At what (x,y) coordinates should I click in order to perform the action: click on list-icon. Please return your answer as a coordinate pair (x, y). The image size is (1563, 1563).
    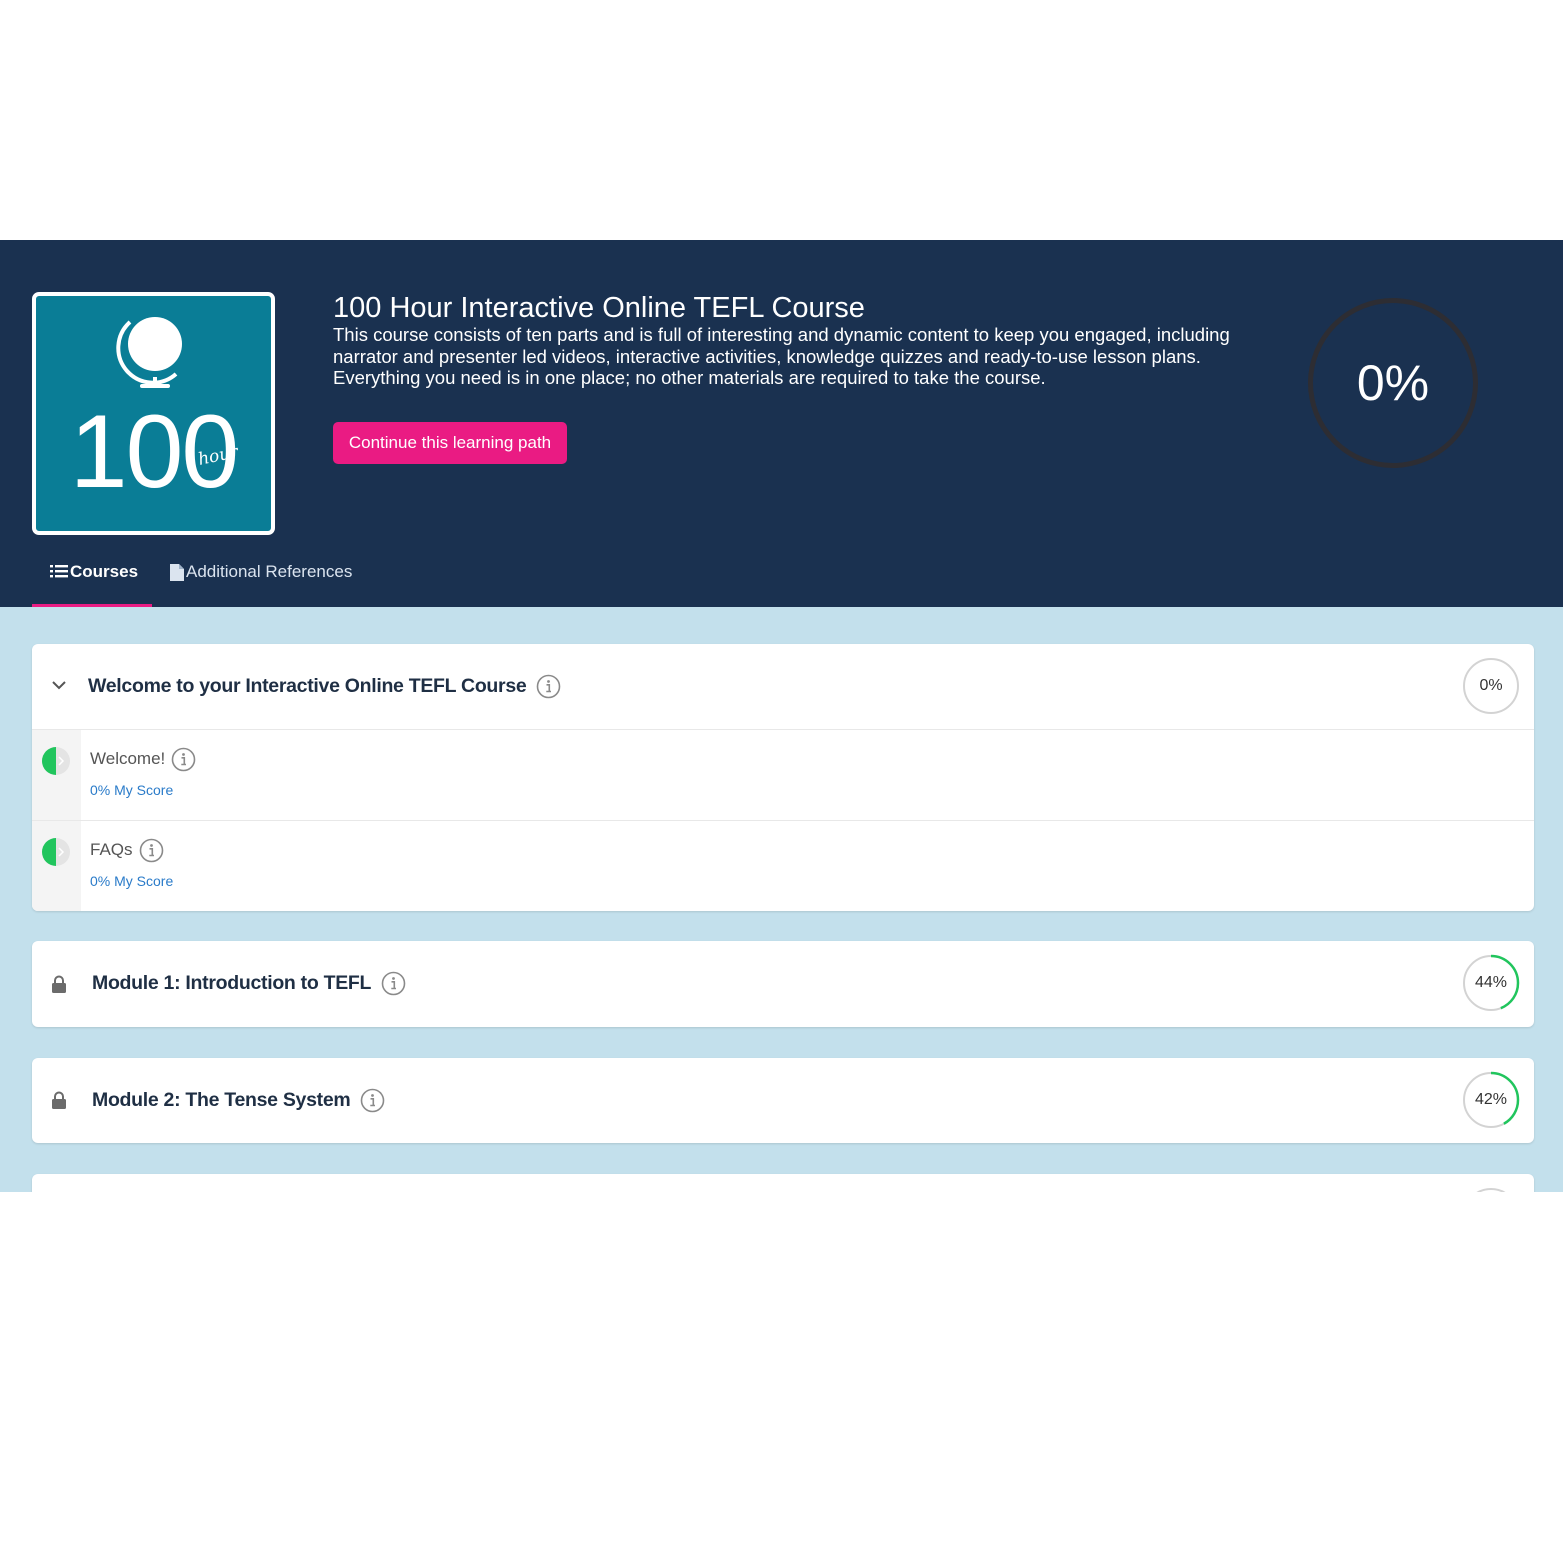
    Looking at the image, I should click on (59, 571).